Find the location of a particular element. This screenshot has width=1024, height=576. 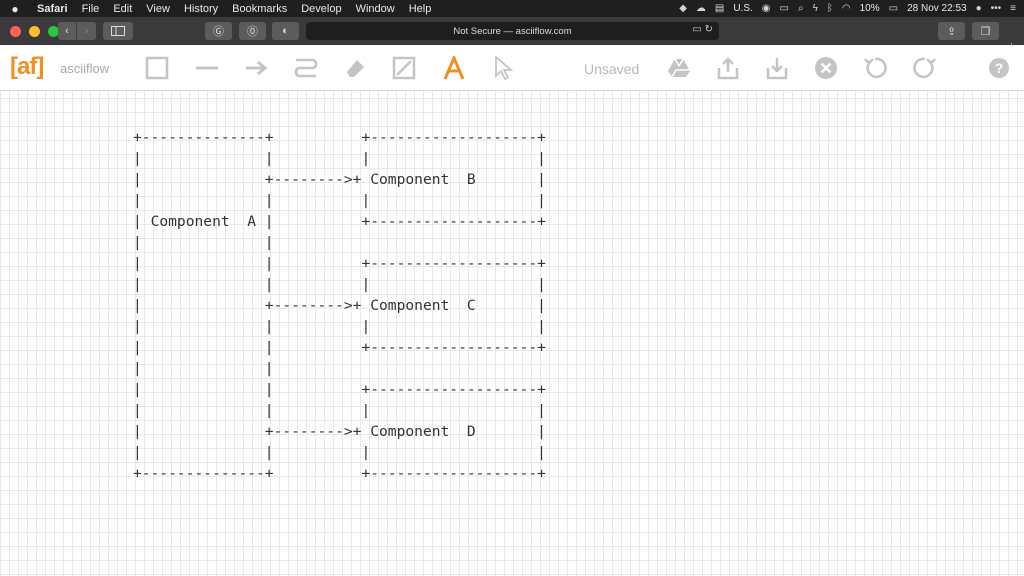

menu-safari: Safari is located at coordinates (52, 9).